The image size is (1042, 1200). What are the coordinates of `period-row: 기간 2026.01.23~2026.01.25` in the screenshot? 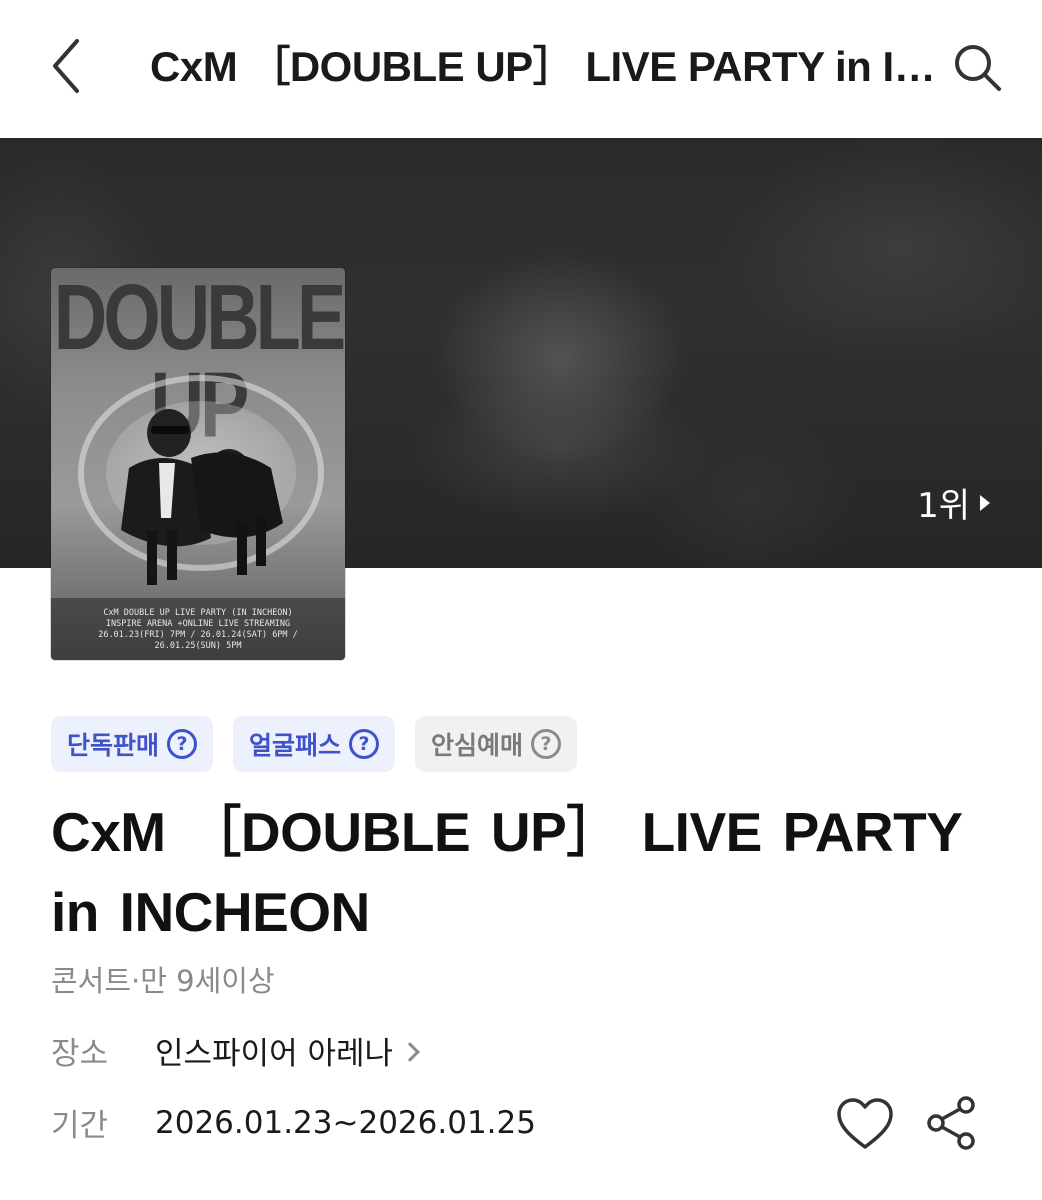 It's located at (293, 1122).